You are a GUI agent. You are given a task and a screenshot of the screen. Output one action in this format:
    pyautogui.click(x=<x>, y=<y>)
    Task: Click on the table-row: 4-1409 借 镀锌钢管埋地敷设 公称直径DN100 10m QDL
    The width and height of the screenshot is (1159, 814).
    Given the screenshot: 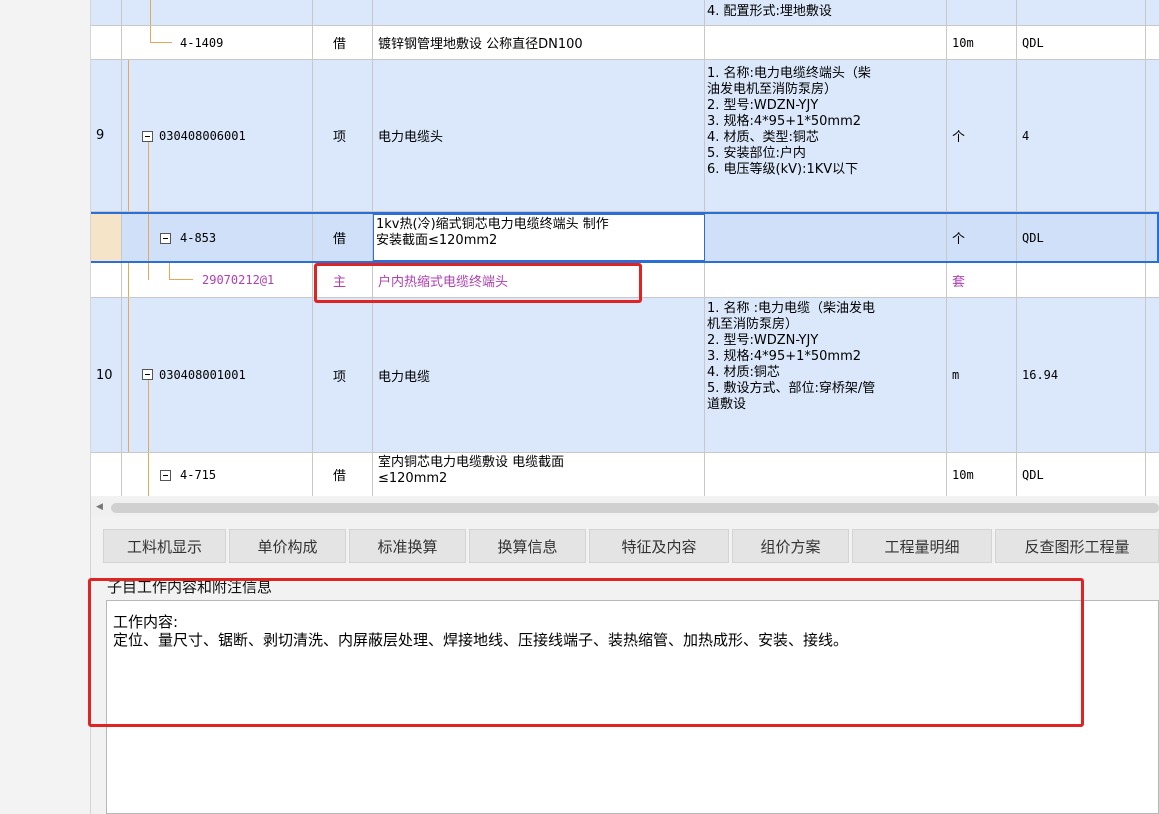 What is the action you would take?
    pyautogui.click(x=625, y=43)
    